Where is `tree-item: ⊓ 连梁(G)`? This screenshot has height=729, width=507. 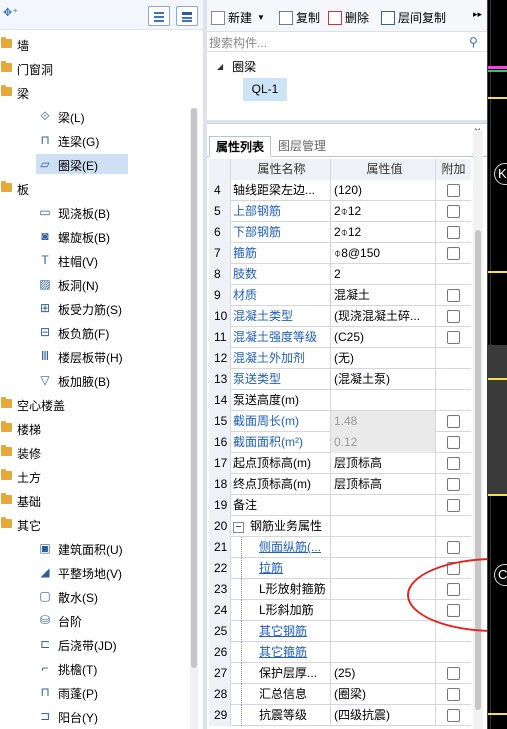
tree-item: ⊓ 连梁(G) is located at coordinates (95, 140).